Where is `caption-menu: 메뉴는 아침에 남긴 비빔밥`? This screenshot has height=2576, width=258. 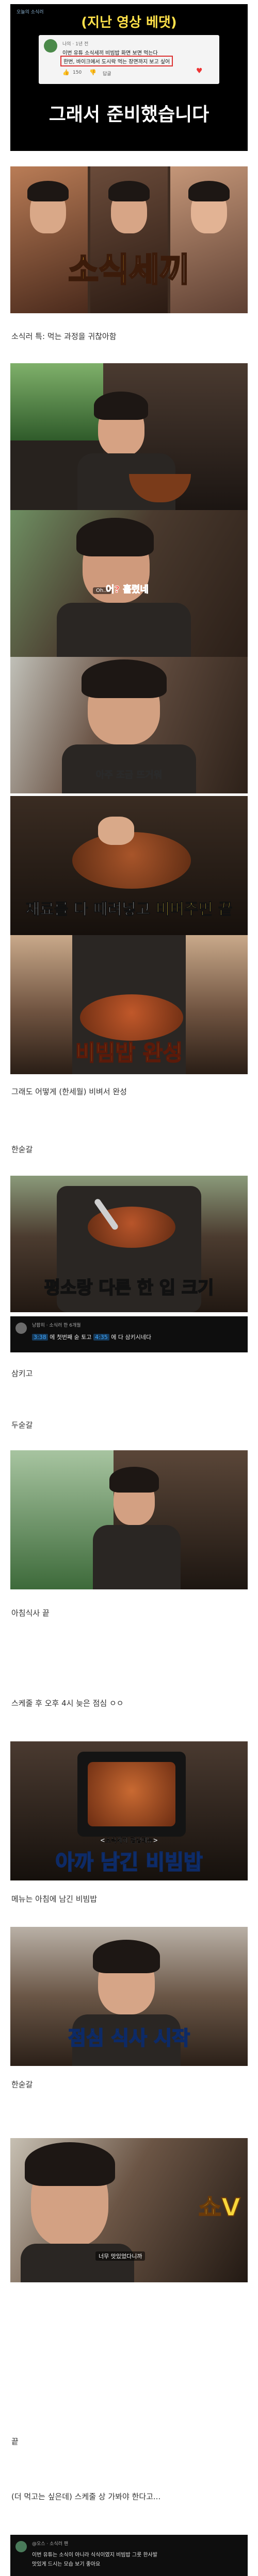 caption-menu: 메뉴는 아침에 남긴 비빔밥 is located at coordinates (54, 1899).